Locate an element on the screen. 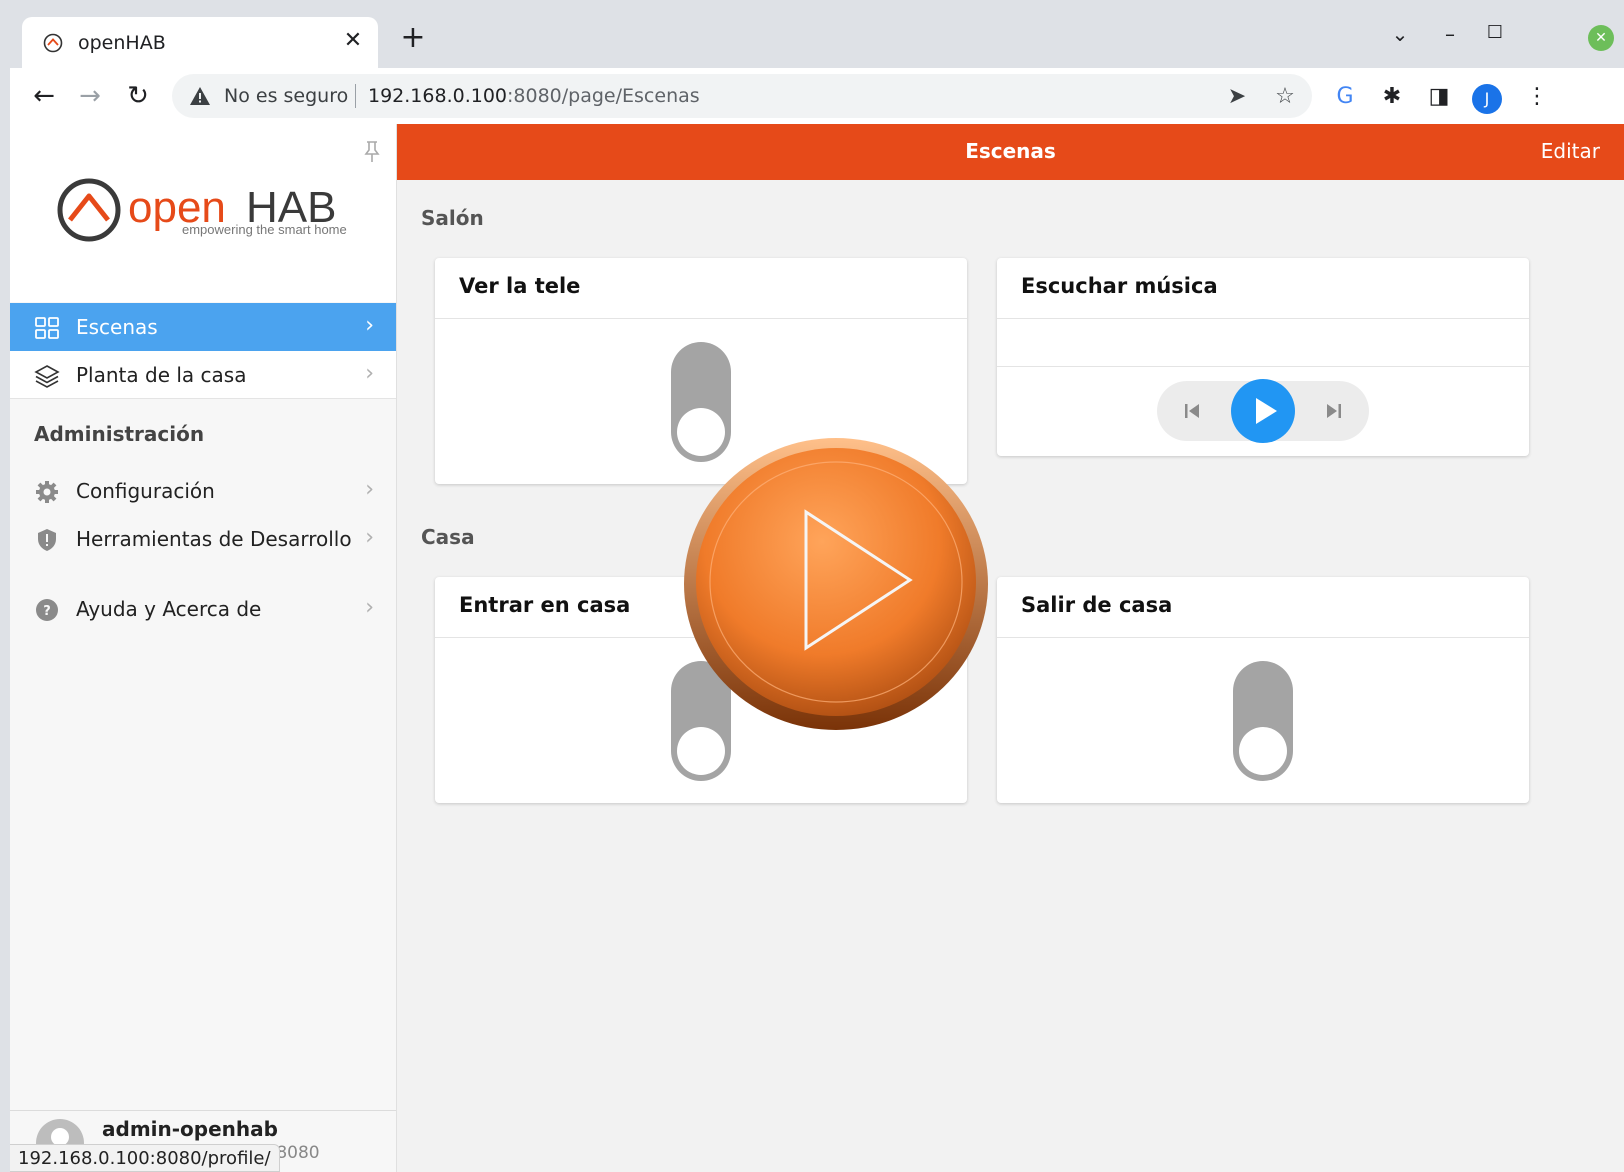  sidebar-item-label: Configuración is located at coordinates (145, 491).